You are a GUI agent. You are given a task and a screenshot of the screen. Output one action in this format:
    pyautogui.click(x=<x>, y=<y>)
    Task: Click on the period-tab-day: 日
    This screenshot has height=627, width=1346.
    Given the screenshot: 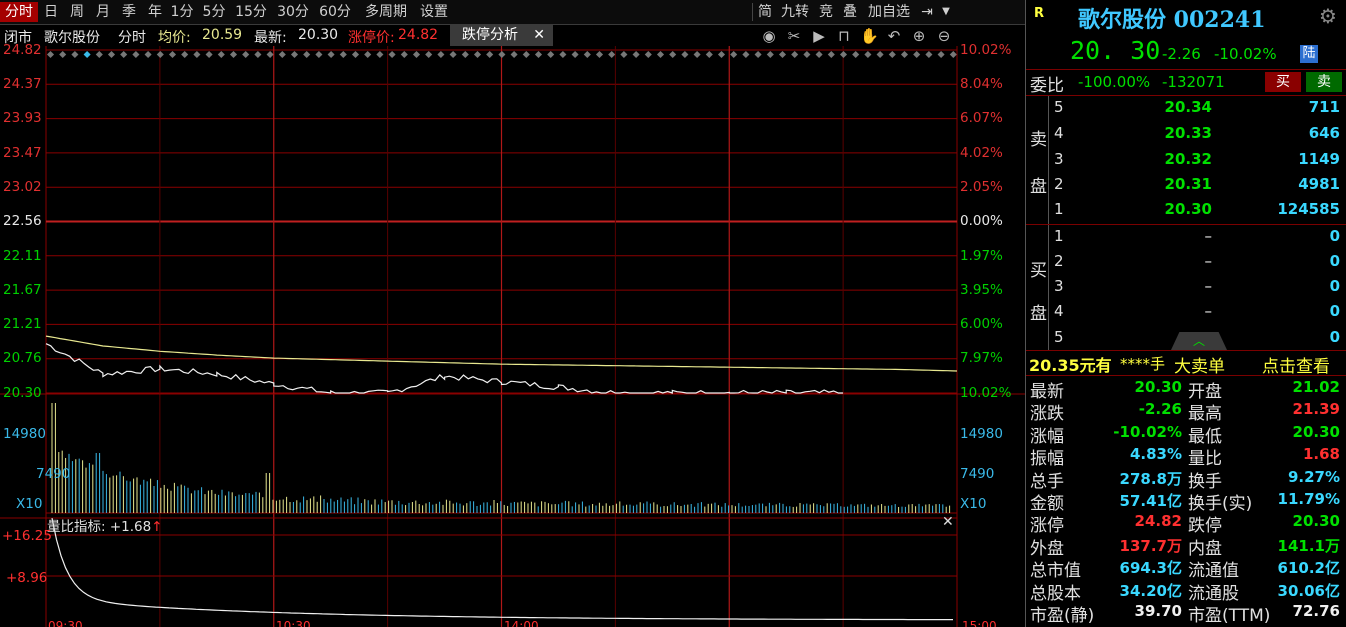 What is the action you would take?
    pyautogui.click(x=51, y=12)
    